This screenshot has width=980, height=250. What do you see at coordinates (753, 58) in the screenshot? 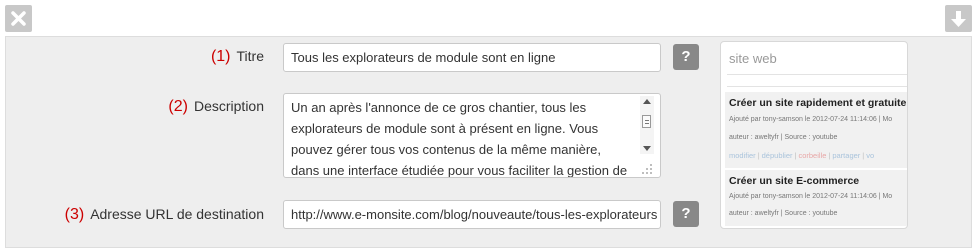
I see `preview-site-label: site web` at bounding box center [753, 58].